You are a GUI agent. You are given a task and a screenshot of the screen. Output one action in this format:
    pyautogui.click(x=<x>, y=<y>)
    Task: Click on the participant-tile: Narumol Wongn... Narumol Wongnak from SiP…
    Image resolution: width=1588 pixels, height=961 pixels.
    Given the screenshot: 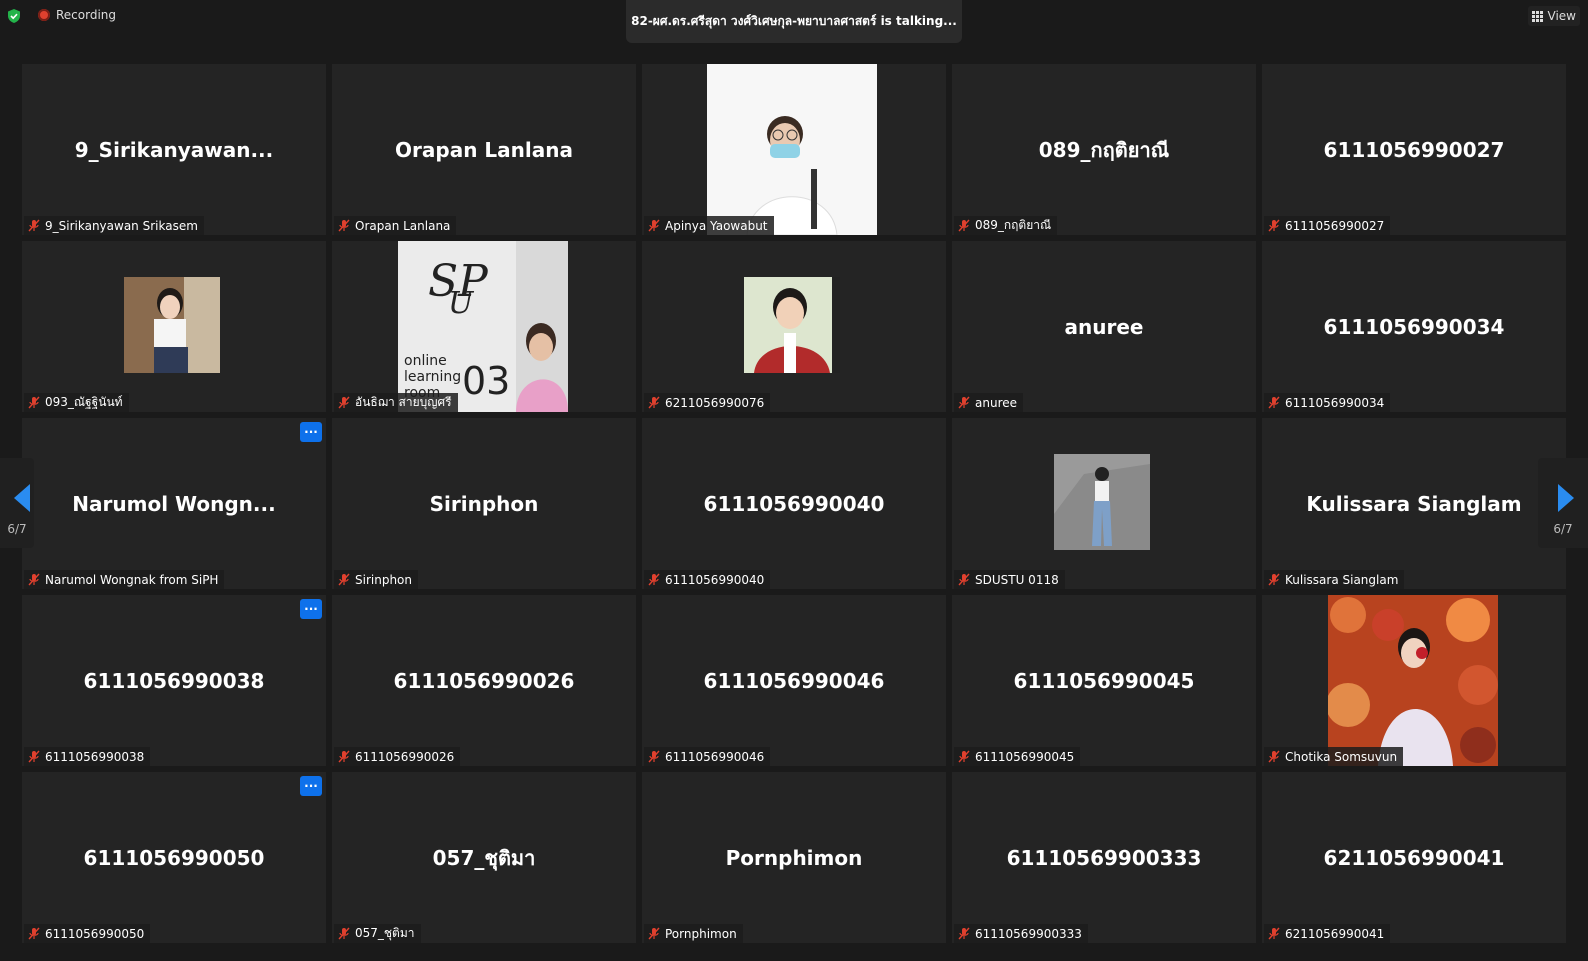 What is the action you would take?
    pyautogui.click(x=174, y=503)
    